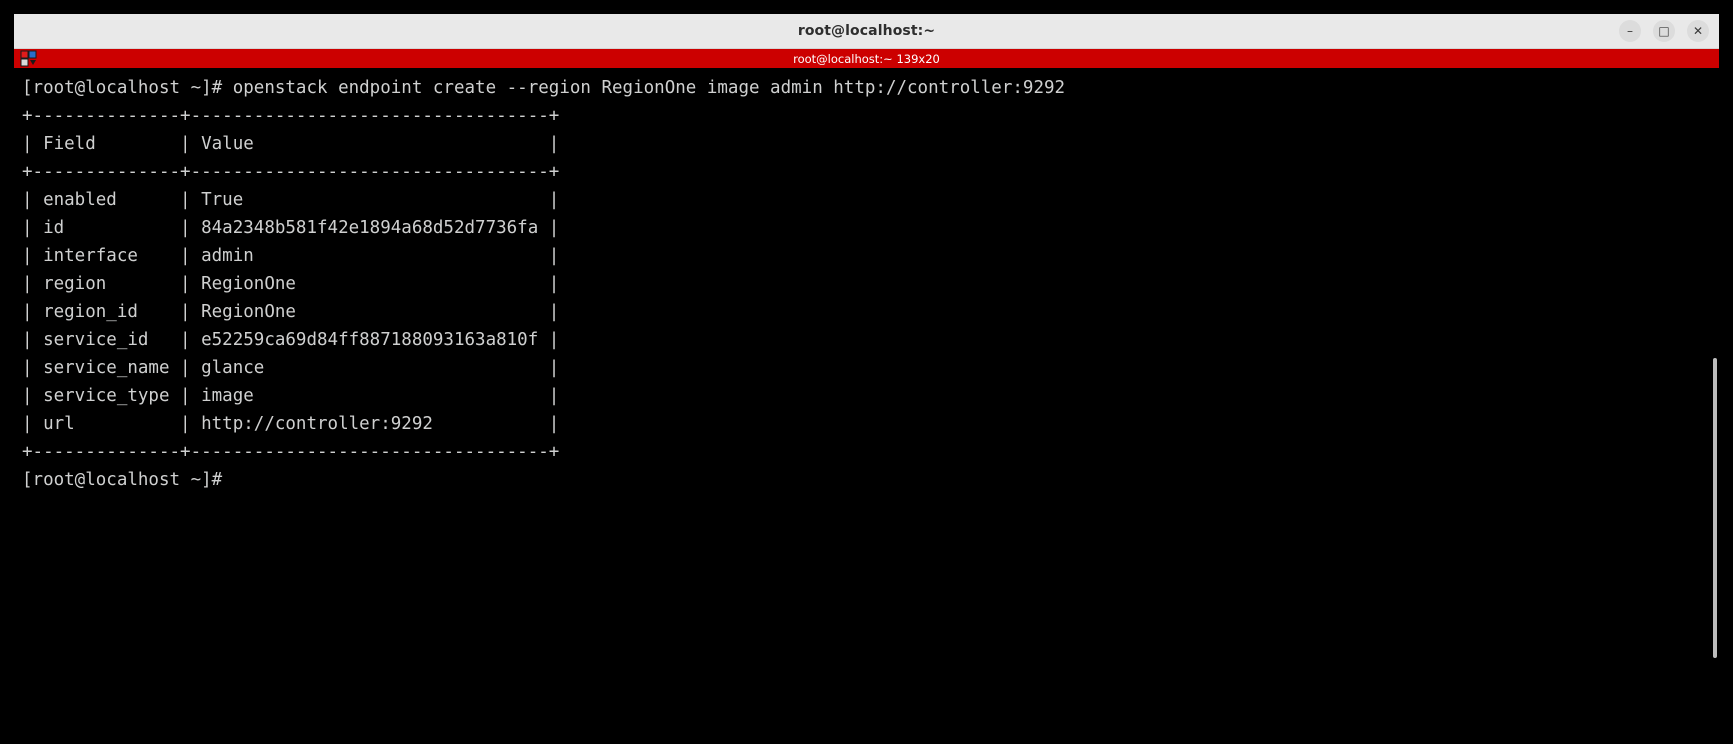  I want to click on terminal-line-table-header: | Field | Value |, so click(291, 144).